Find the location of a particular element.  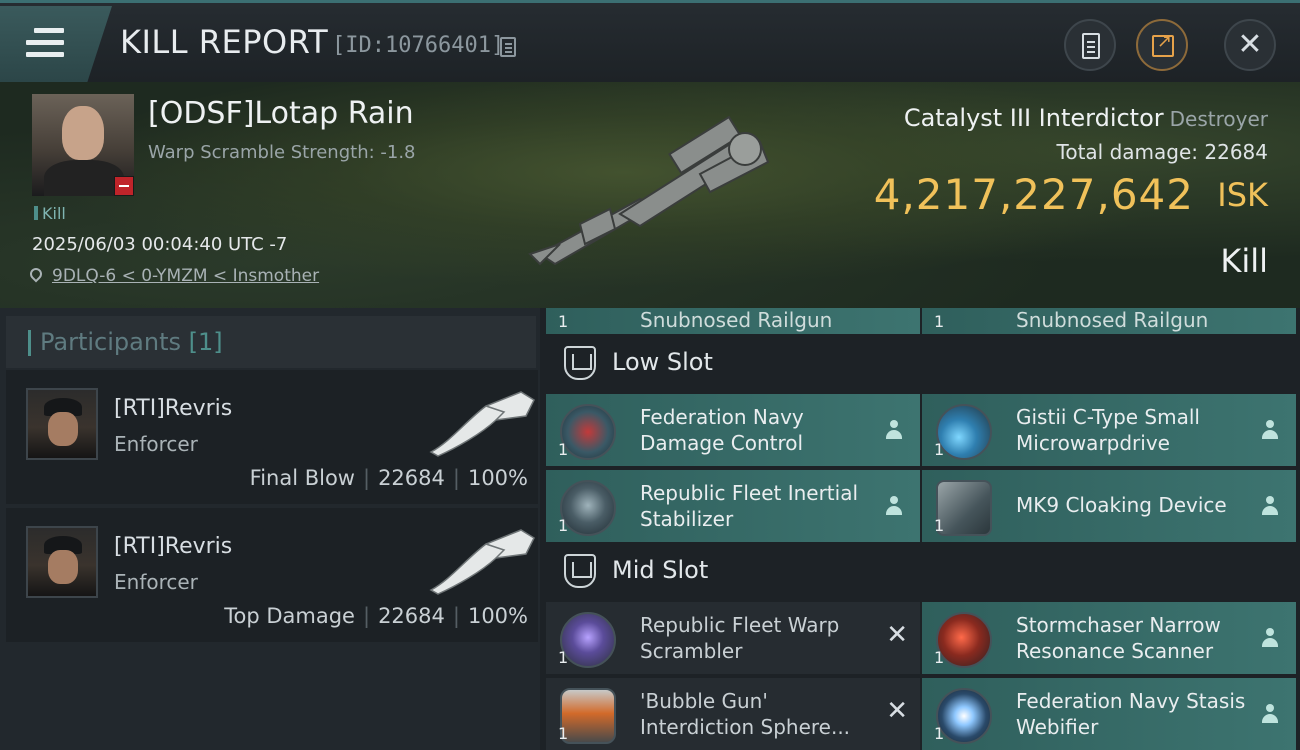

module-row: 1 'Bubble Gun' Interdiction Sphere... ✕ is located at coordinates (733, 714).